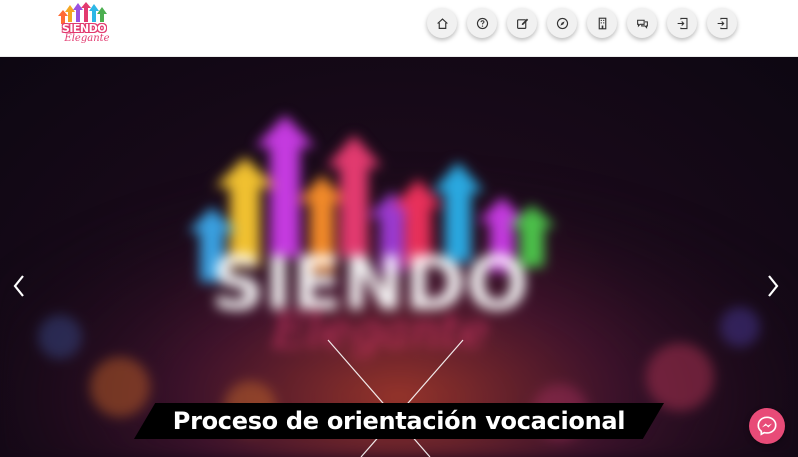  I want to click on nav-help-button, so click(482, 23).